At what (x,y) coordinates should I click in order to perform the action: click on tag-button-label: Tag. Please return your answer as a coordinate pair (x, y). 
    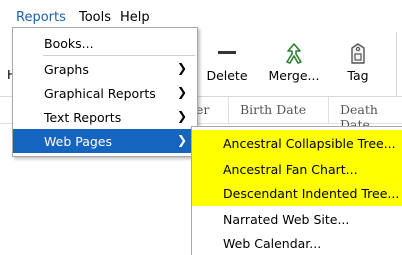
    Looking at the image, I should click on (358, 75).